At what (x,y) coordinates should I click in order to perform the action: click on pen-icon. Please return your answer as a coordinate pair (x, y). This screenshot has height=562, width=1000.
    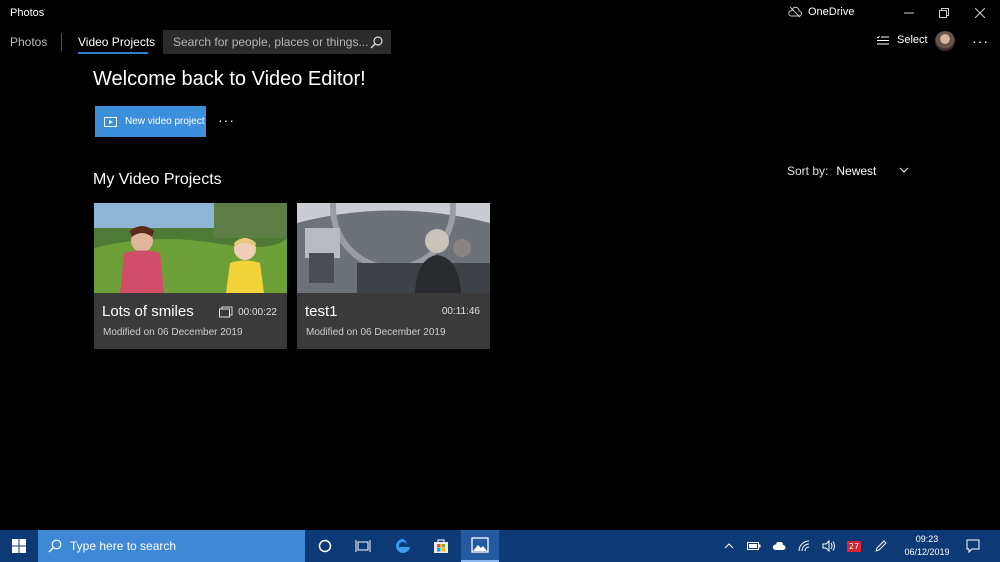
    Looking at the image, I should click on (881, 546).